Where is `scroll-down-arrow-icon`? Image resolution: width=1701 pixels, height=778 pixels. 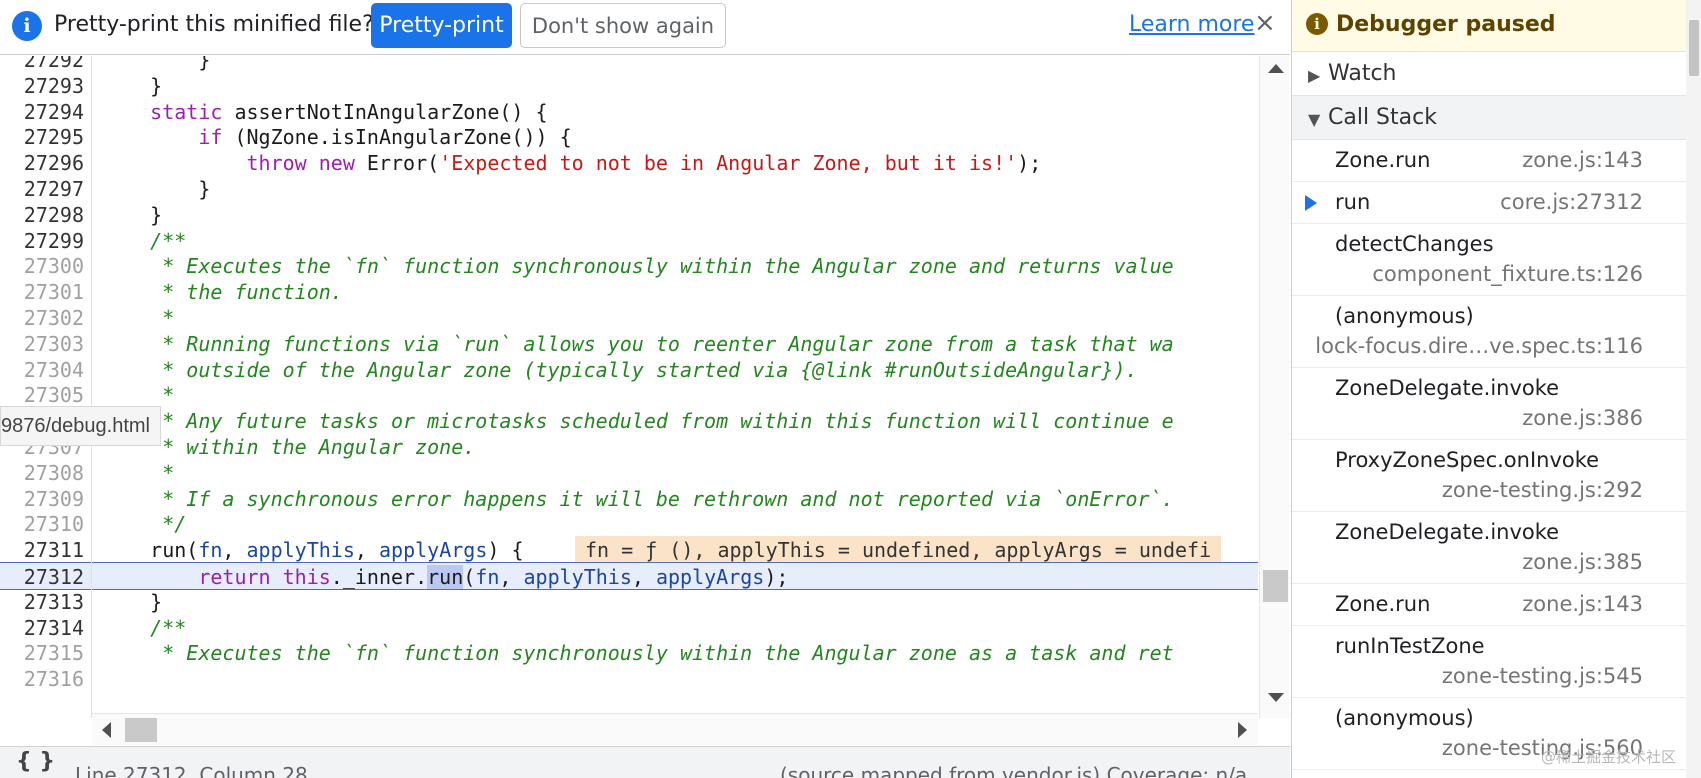 scroll-down-arrow-icon is located at coordinates (1276, 697).